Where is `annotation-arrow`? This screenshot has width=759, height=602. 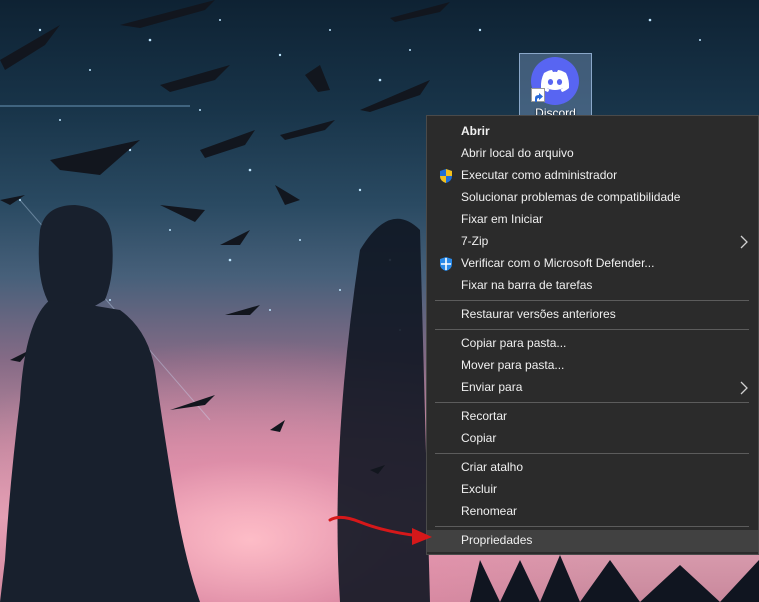
annotation-arrow is located at coordinates (380, 530).